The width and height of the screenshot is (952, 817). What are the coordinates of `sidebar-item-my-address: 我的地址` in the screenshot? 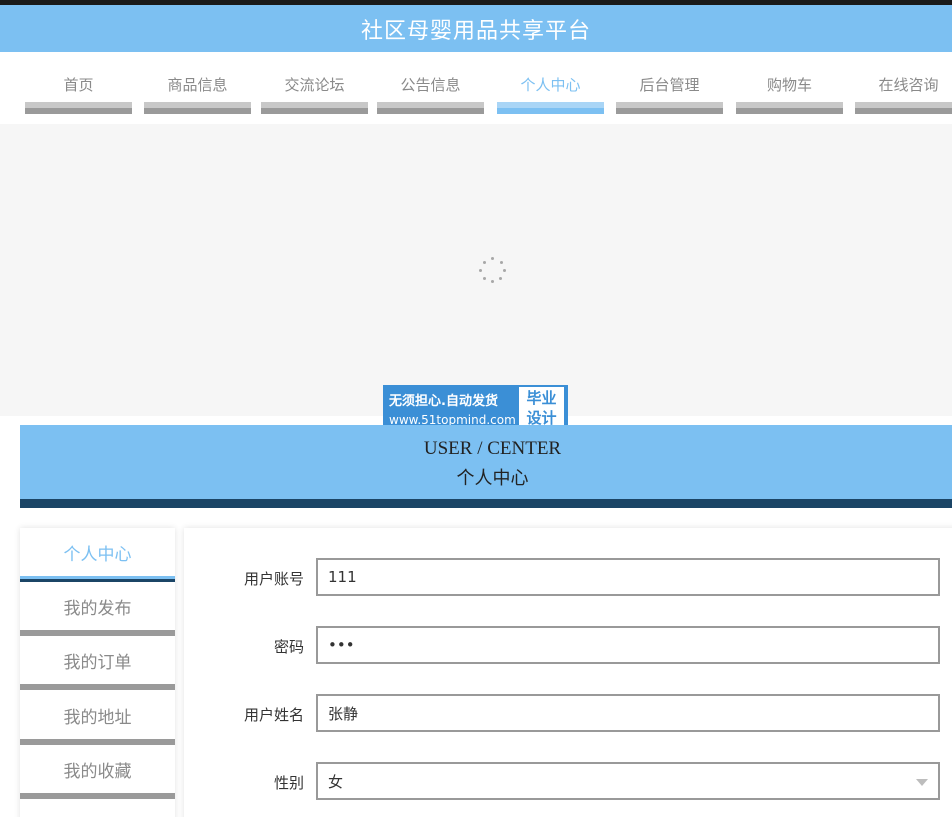 It's located at (97, 718).